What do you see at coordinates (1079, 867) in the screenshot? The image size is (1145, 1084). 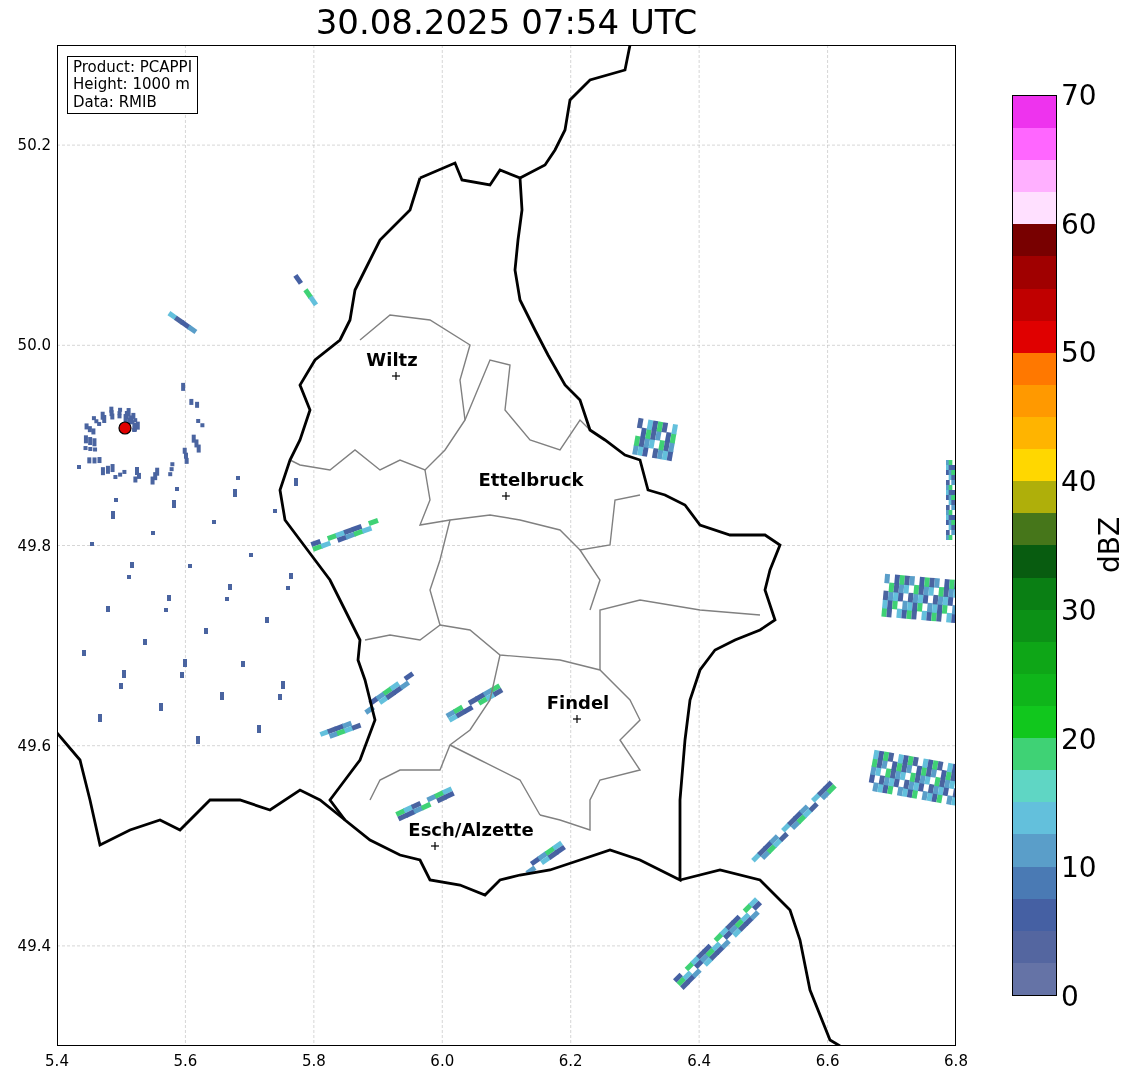 I see `colorbar-tick-label: 10` at bounding box center [1079, 867].